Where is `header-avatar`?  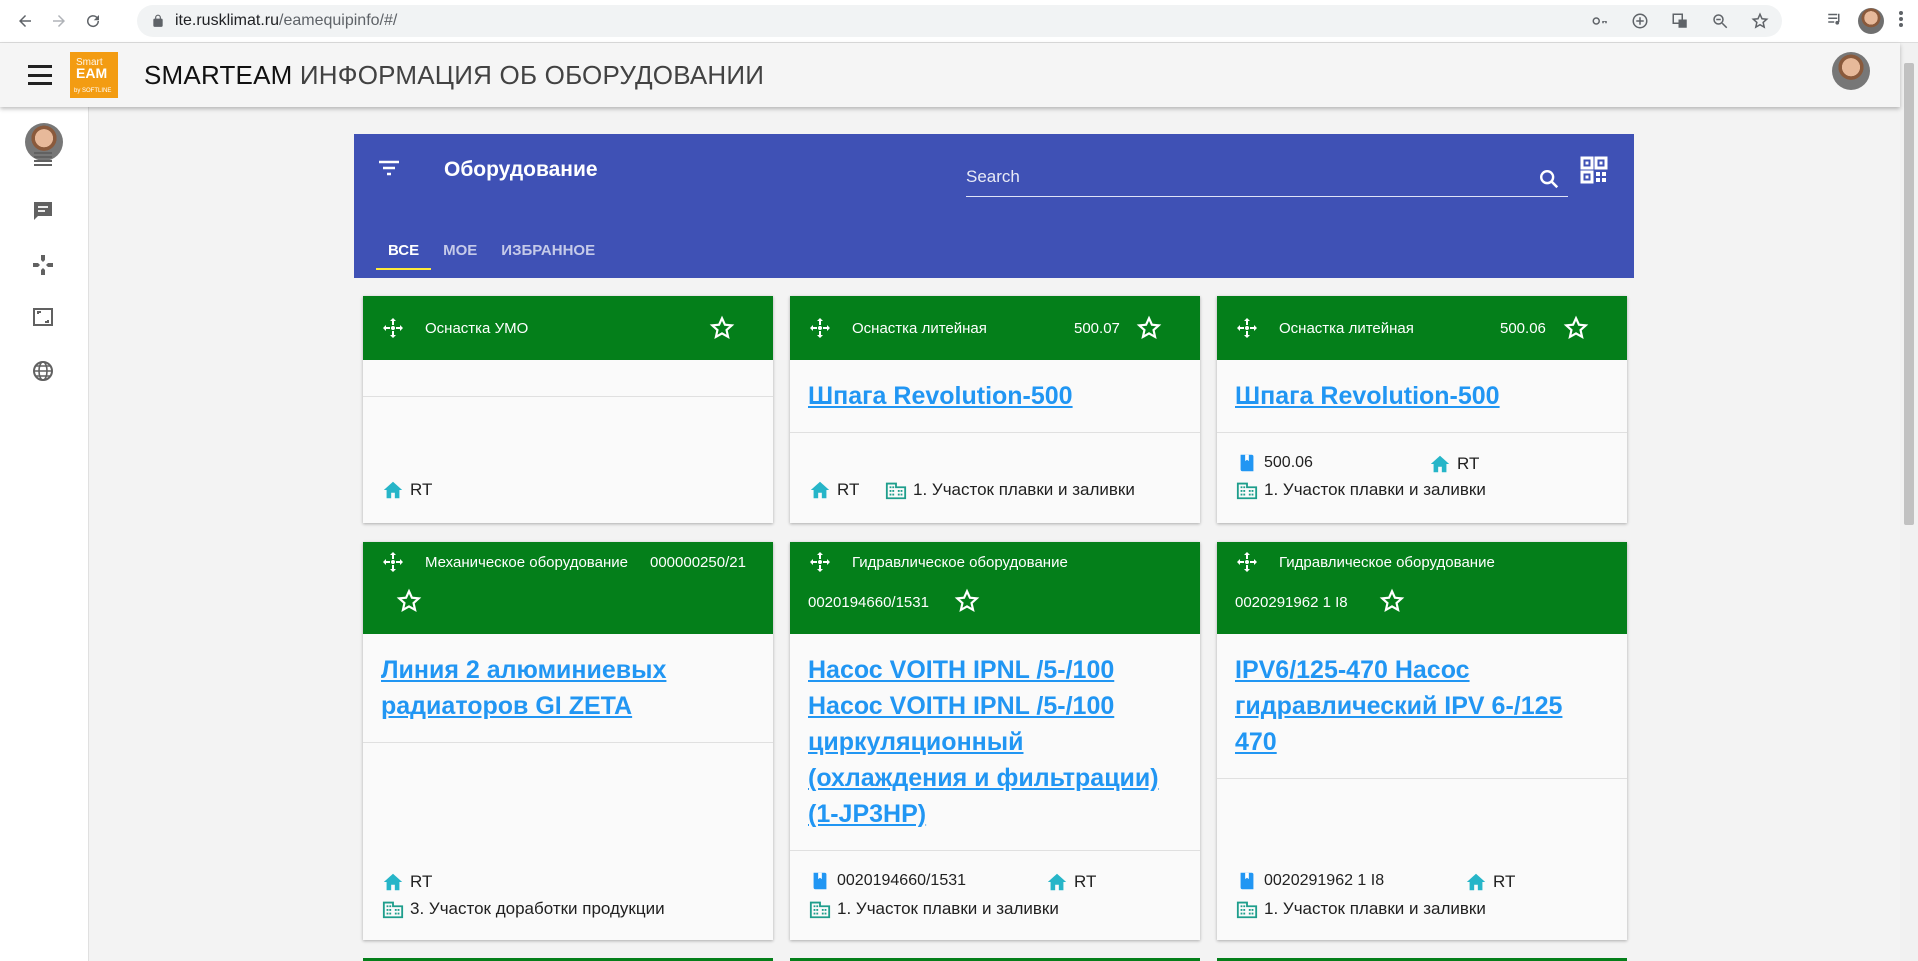
header-avatar is located at coordinates (1851, 71).